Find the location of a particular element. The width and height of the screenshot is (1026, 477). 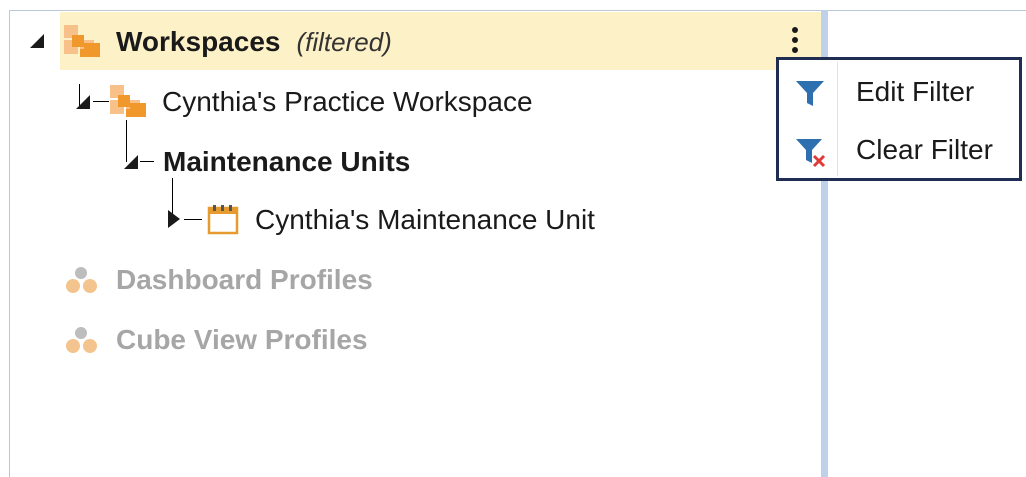

filtered-qualifier: (filtered) is located at coordinates (344, 41).